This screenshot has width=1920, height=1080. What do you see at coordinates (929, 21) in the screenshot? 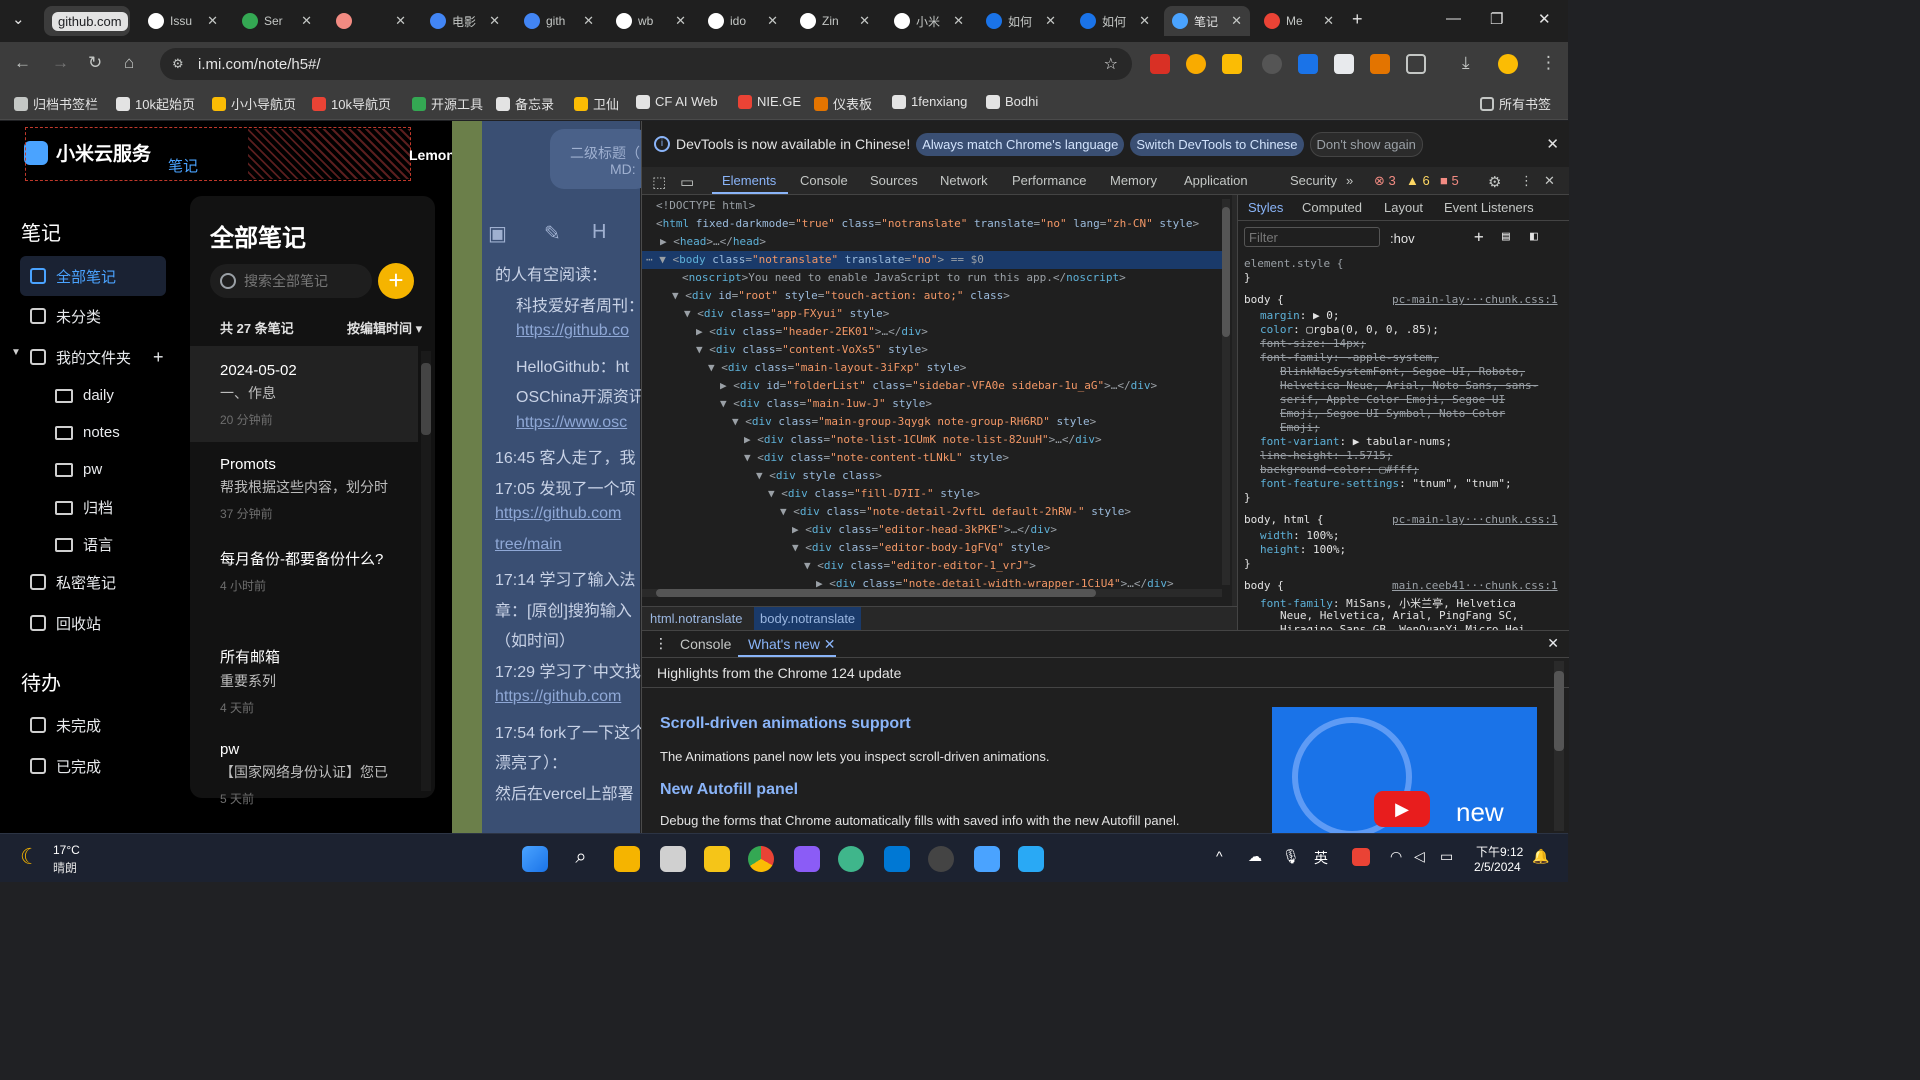
I see `browser-tab: 小米 ✕` at bounding box center [929, 21].